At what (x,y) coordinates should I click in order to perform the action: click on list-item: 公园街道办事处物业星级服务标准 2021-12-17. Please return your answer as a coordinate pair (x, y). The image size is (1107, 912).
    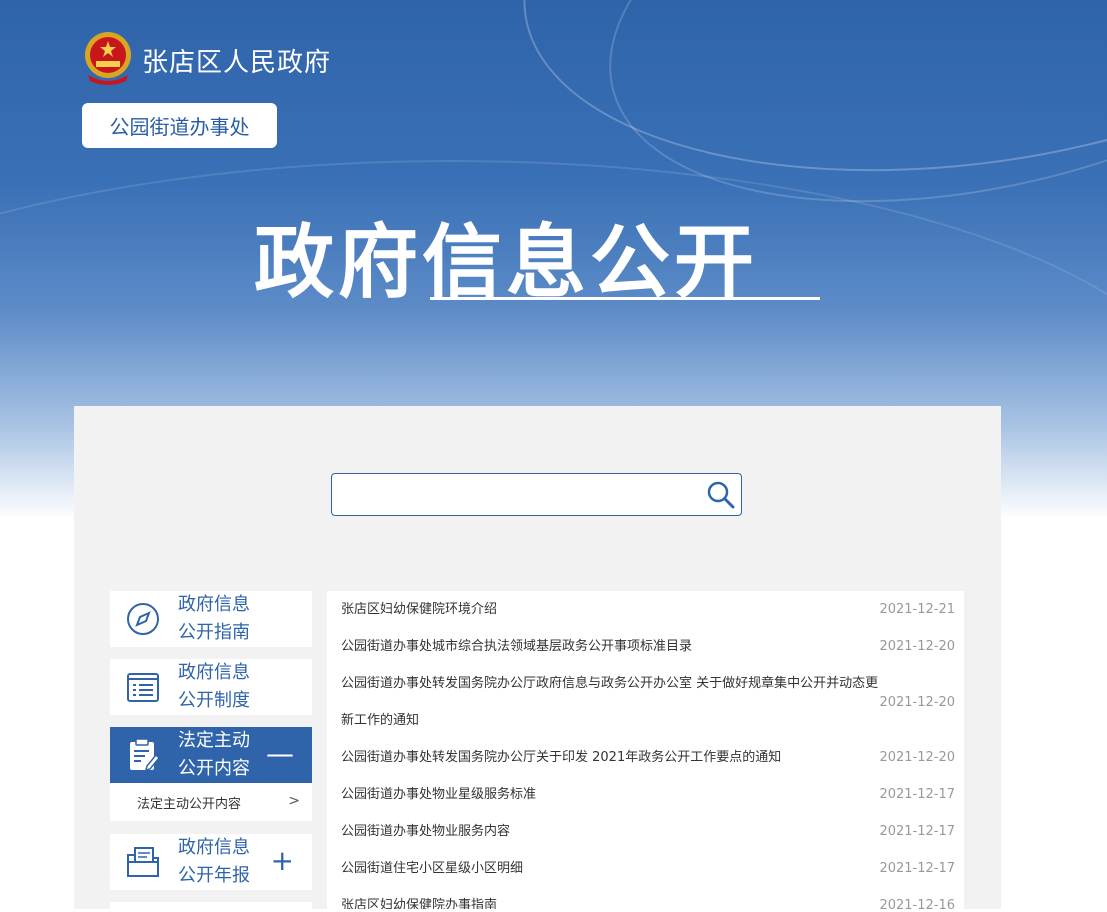
    Looking at the image, I should click on (645, 794).